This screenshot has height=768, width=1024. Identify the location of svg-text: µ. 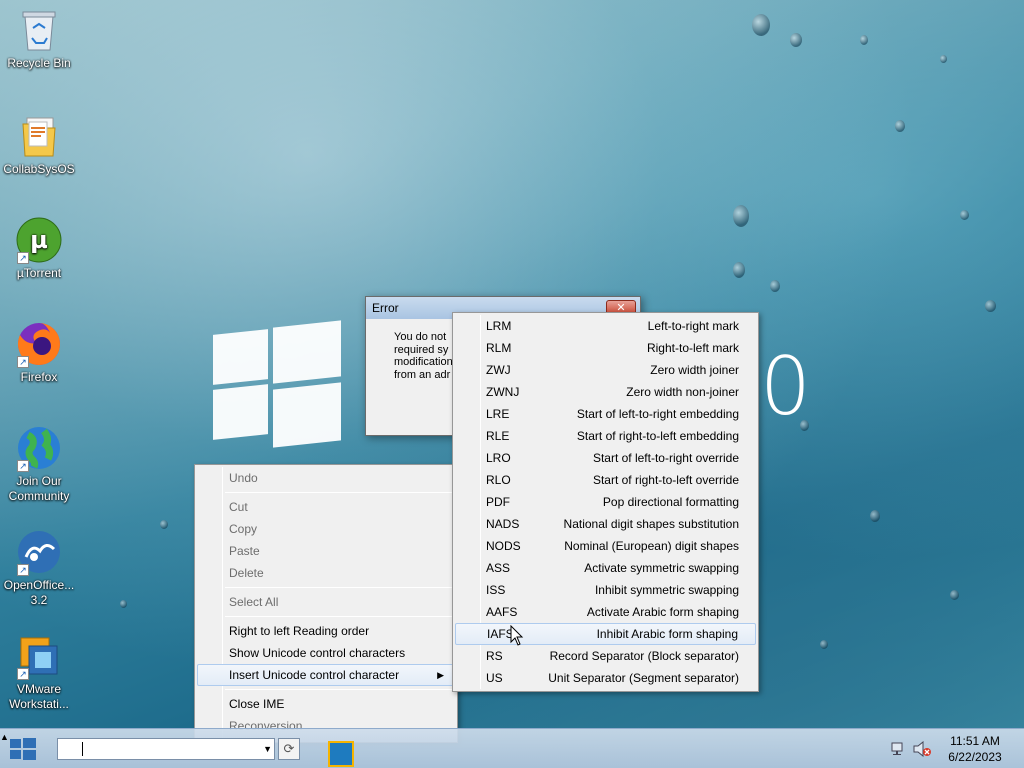
(39, 240).